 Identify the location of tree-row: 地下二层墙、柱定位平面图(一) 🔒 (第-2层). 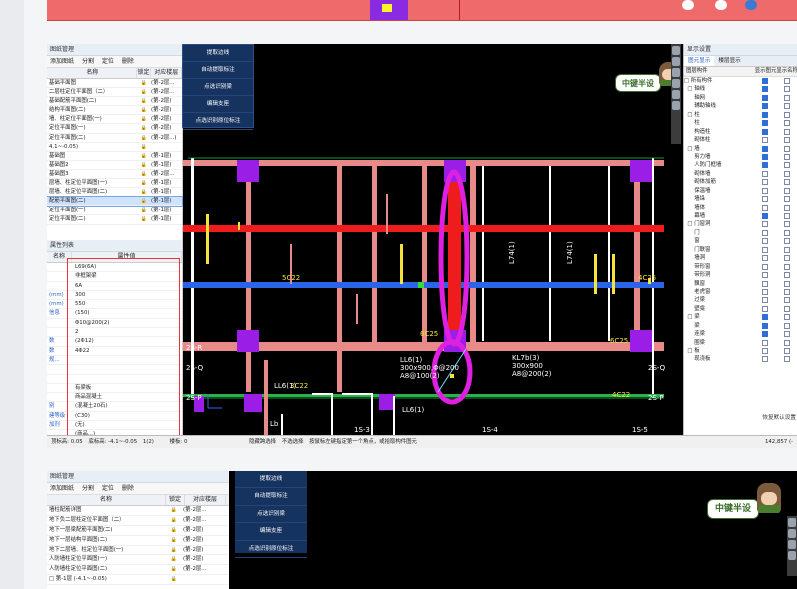
(138, 551).